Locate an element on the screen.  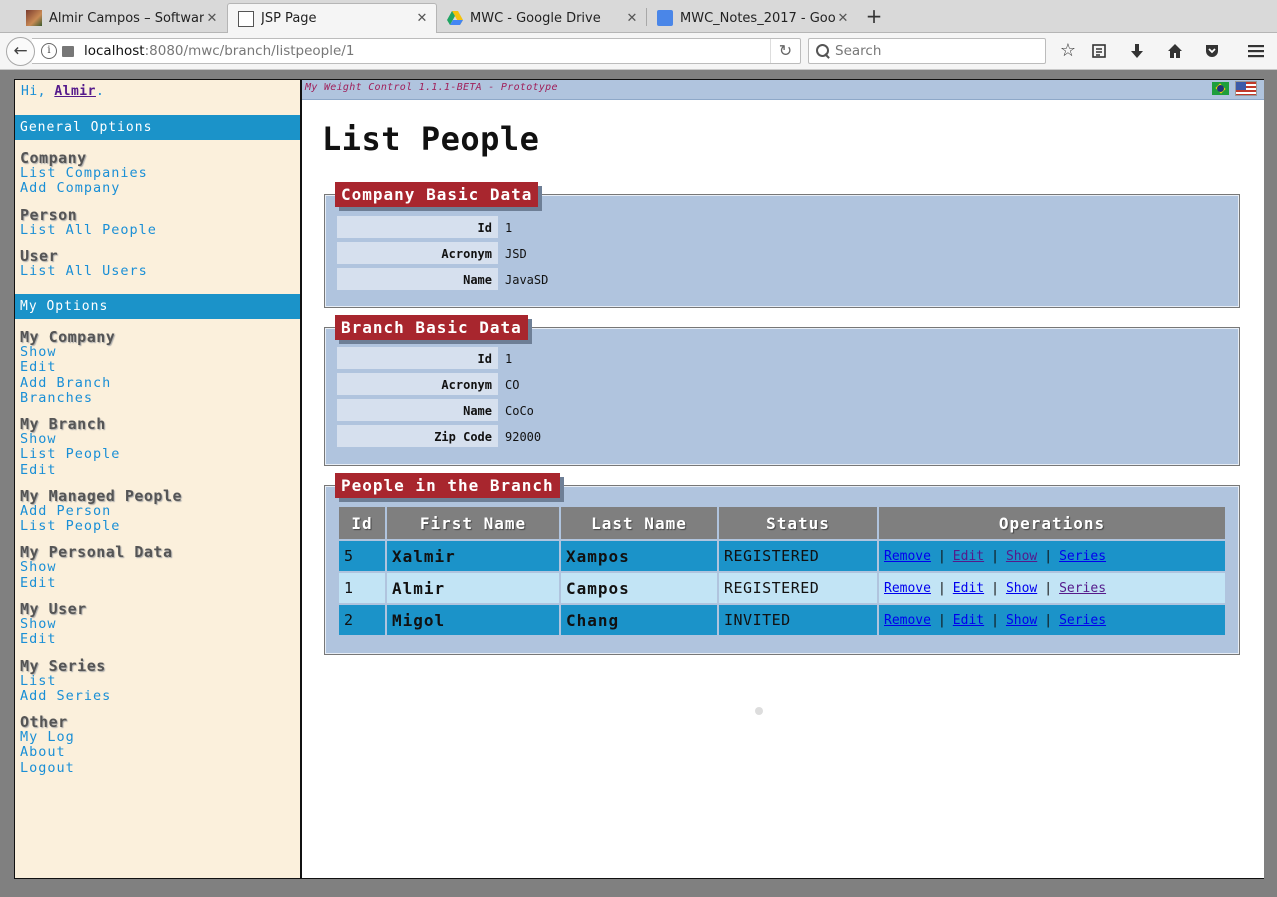
url-text: localhost:8080/mwc/branch/listpeople/1 is located at coordinates (427, 51).